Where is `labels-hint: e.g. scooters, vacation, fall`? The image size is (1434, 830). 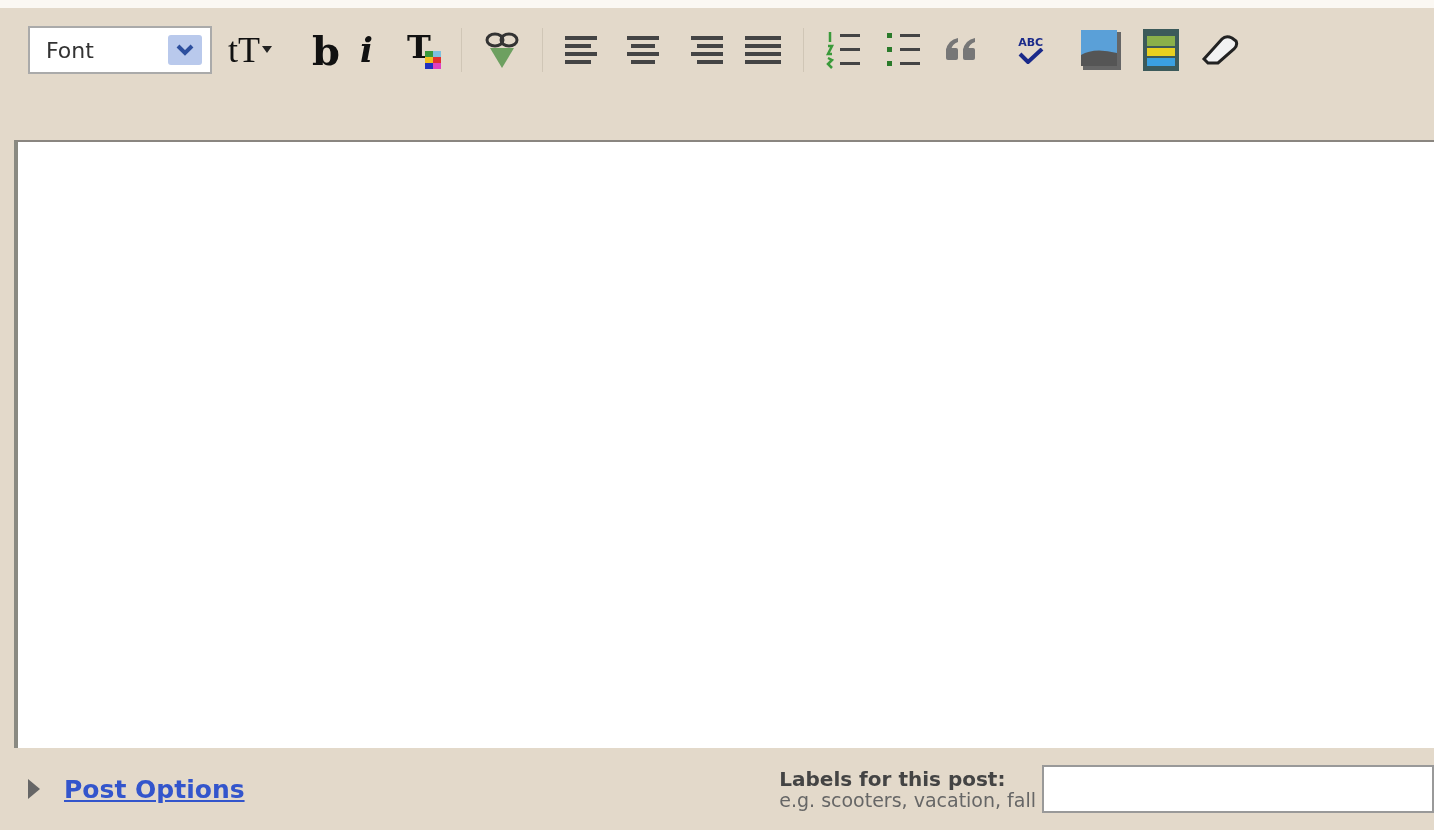
labels-hint: e.g. scooters, vacation, fall is located at coordinates (907, 800).